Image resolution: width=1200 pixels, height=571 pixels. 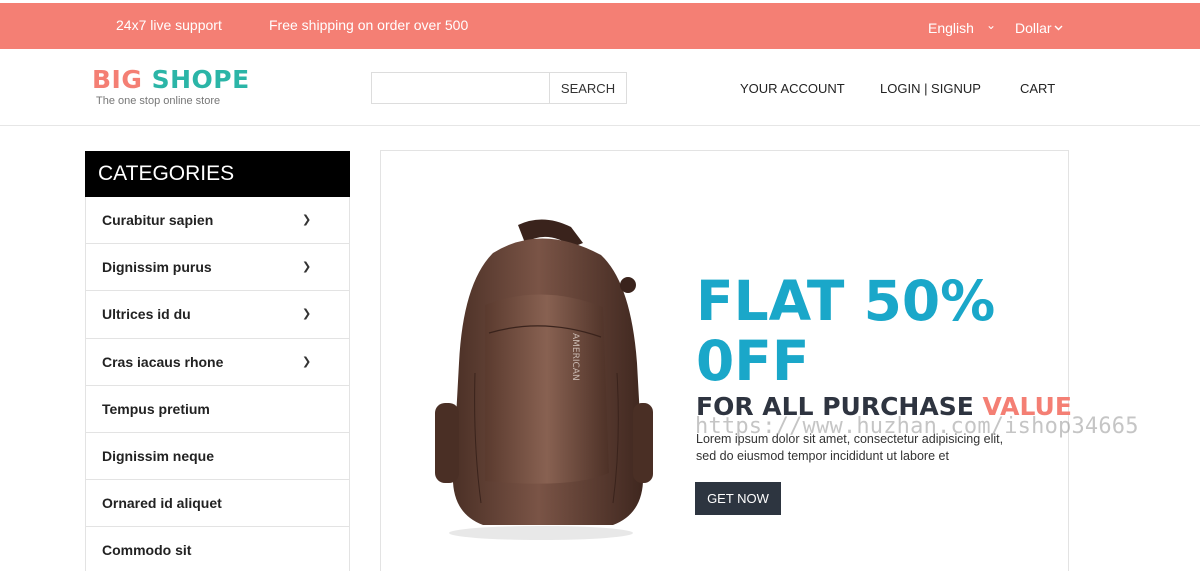 I want to click on discount-headline-line2: 0FF, so click(x=753, y=361).